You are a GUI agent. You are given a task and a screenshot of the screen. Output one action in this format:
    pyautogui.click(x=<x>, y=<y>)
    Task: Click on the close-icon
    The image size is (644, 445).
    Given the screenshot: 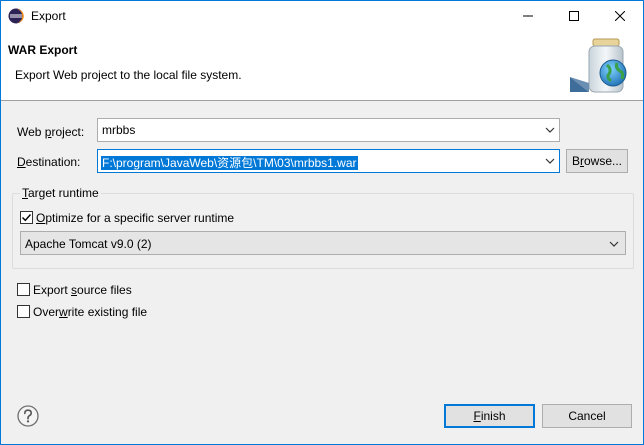 What is the action you would take?
    pyautogui.click(x=620, y=16)
    